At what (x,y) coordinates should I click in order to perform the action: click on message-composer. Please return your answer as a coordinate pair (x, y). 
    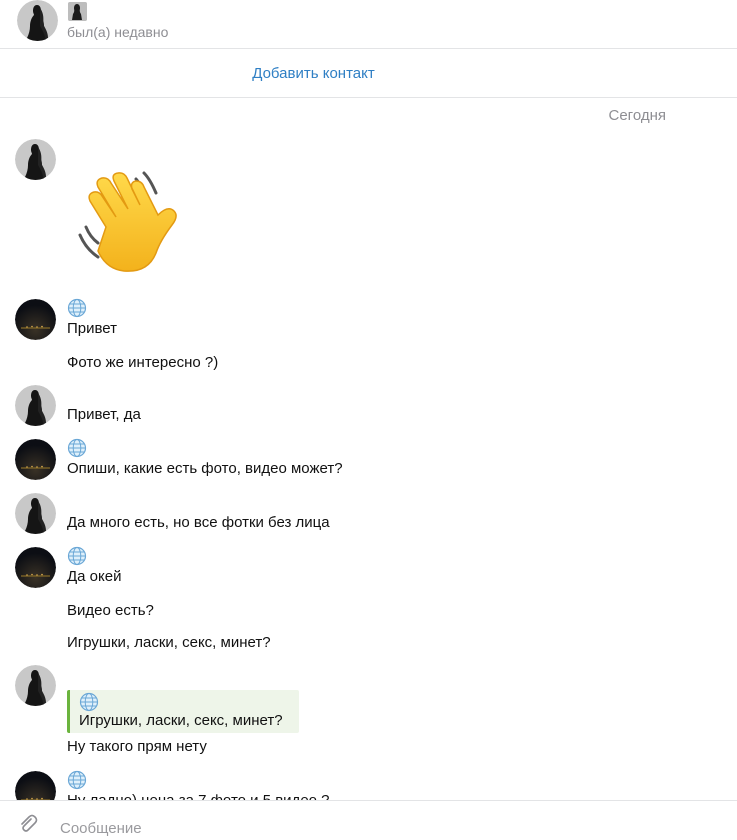
    Looking at the image, I should click on (368, 818).